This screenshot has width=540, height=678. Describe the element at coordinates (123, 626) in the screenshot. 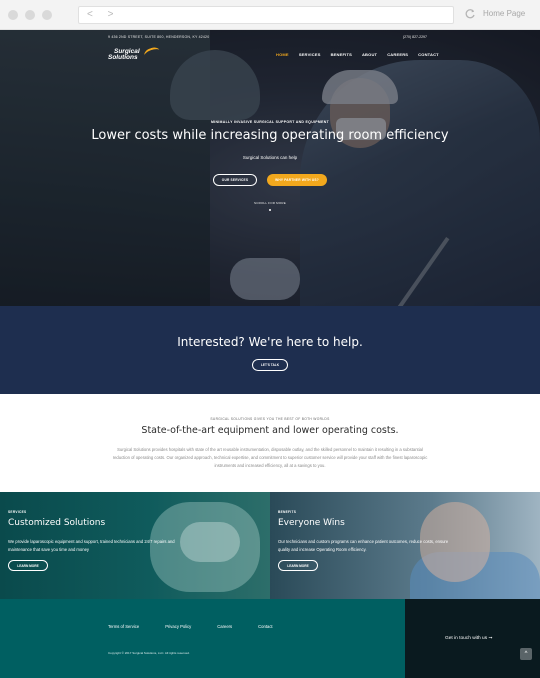

I see `footer-link-terms: Terms of Service` at that location.